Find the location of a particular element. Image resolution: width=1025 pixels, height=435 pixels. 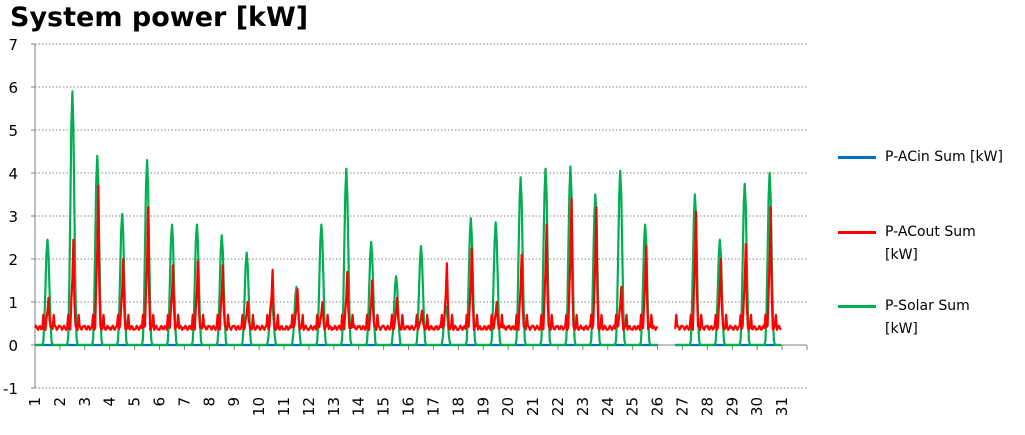

x-tick-label: 1 is located at coordinates (35, 402).